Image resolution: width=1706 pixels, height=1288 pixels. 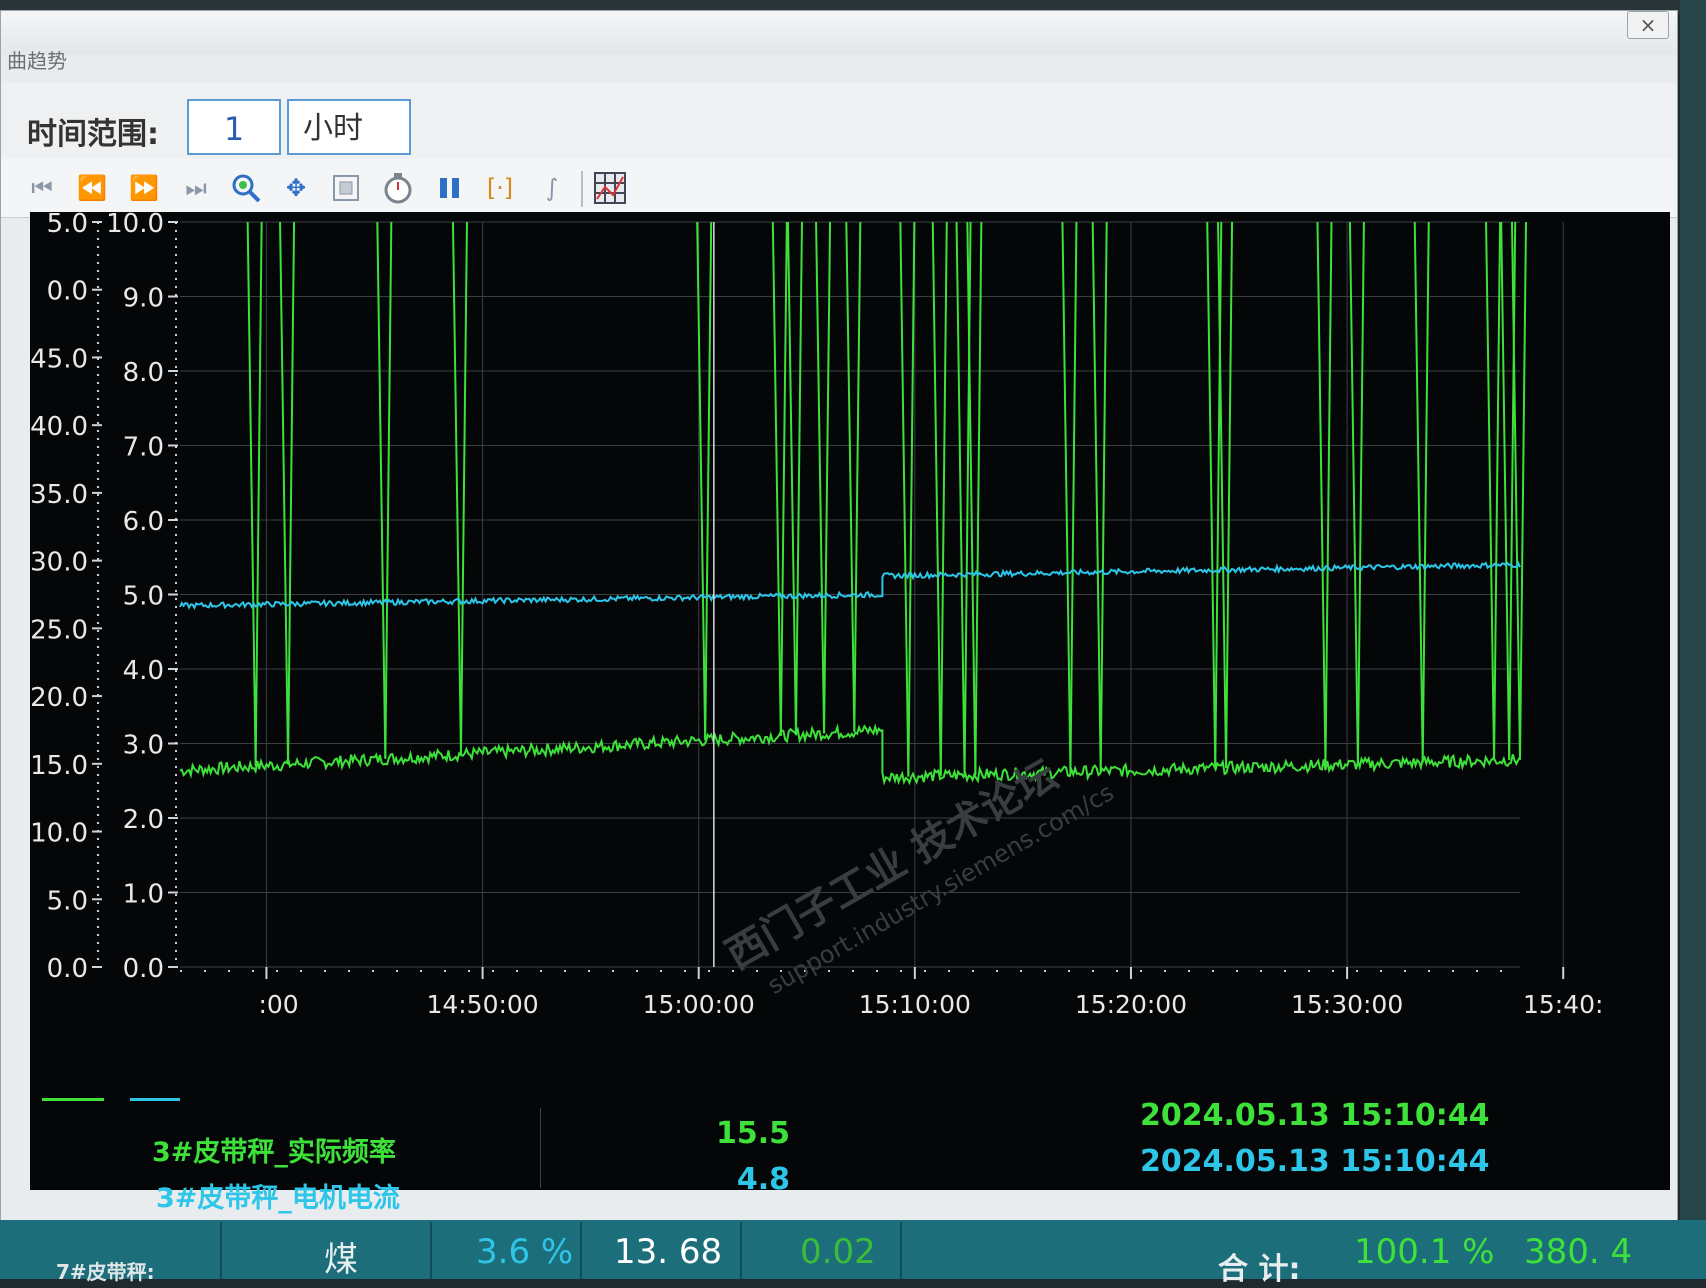 What do you see at coordinates (143, 746) in the screenshot?
I see `right-axis-tick-label: 3.0` at bounding box center [143, 746].